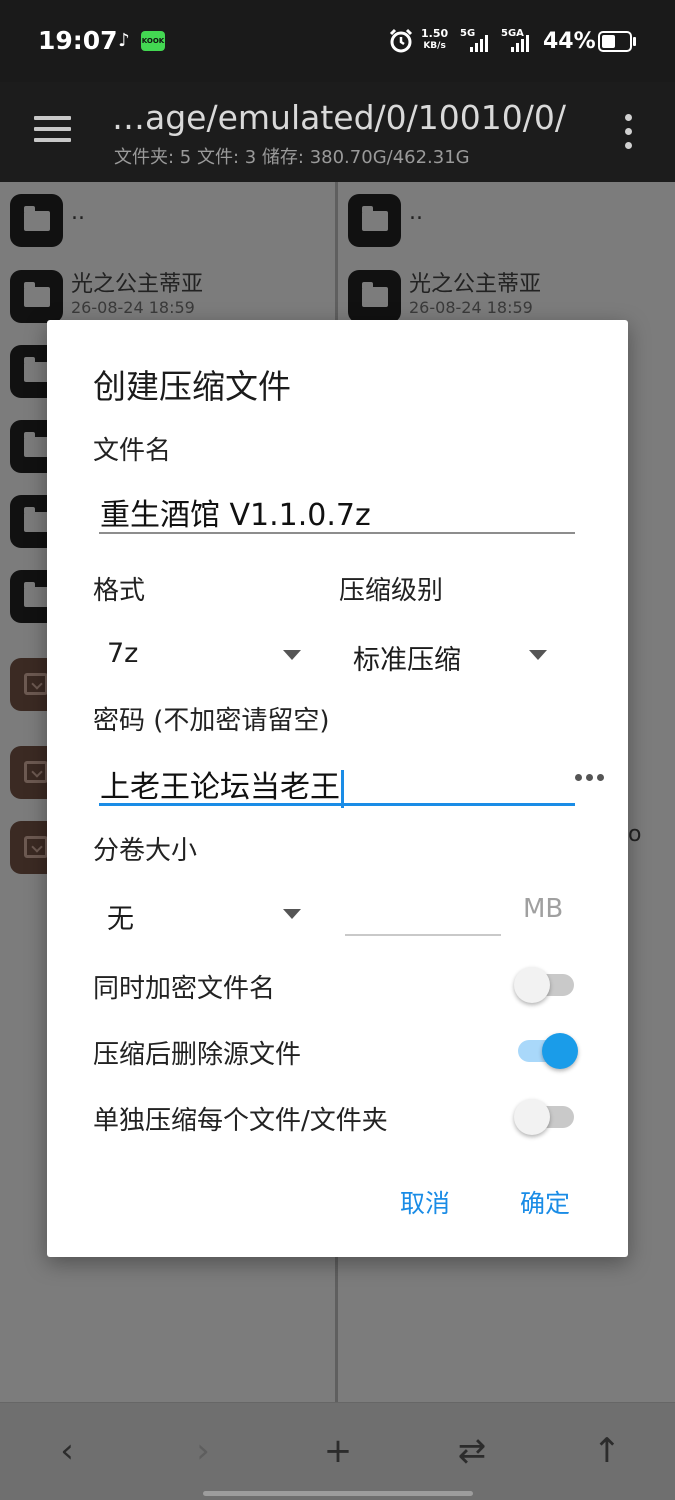 This screenshot has width=675, height=1500. Describe the element at coordinates (546, 984) in the screenshot. I see `encrypt-filenames-toggle` at that location.